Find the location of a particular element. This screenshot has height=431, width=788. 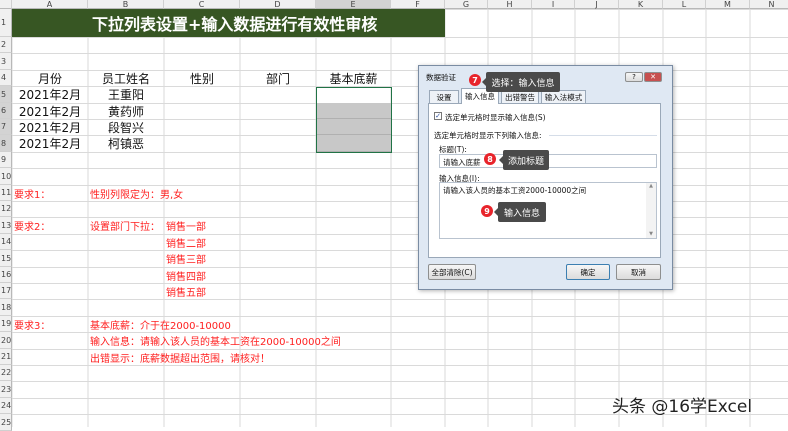

show-input-checkbox: ✓ is located at coordinates (438, 116).